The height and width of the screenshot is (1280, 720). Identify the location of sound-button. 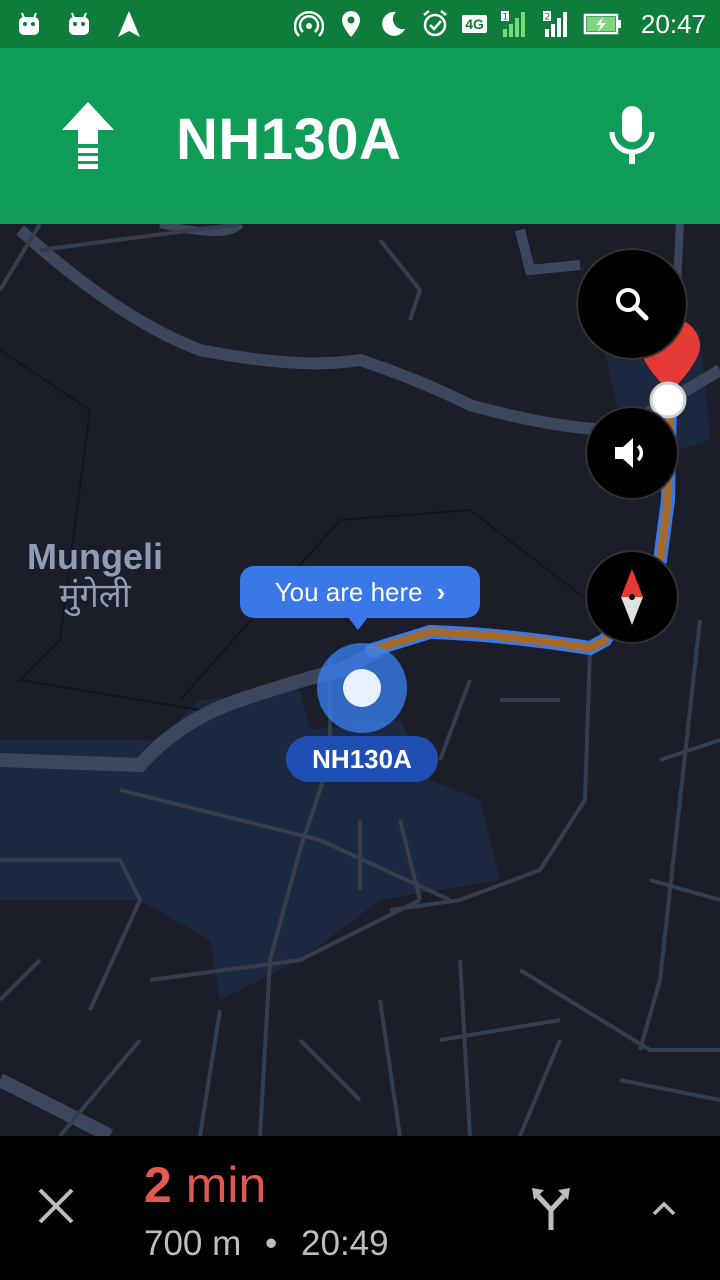
(632, 453).